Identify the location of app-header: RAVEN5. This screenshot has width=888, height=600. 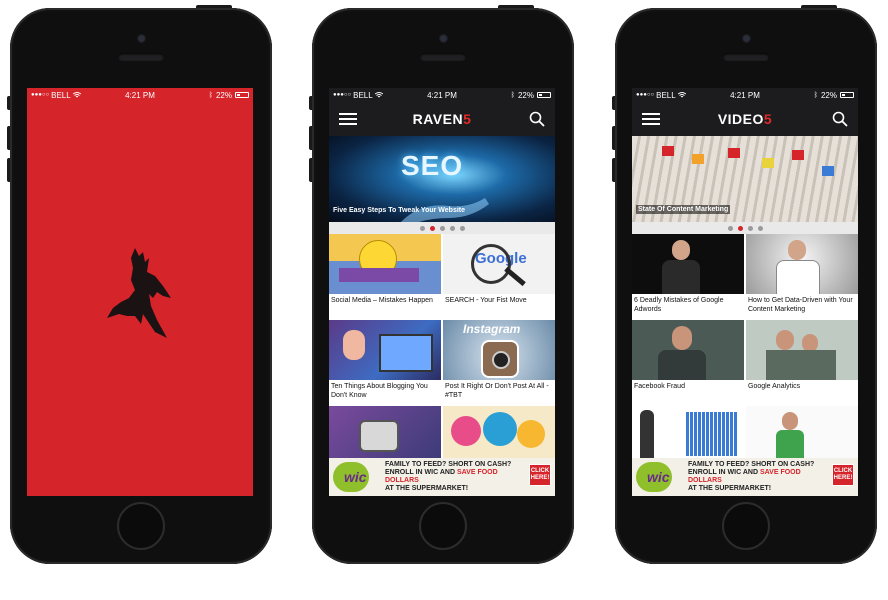
(442, 119).